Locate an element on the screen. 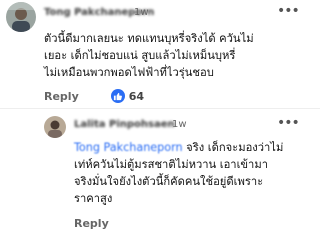 The width and height of the screenshot is (320, 242). comment-line: Tong Pakchaneporn จริง เด็กจะมองว่าไม่ is located at coordinates (179, 147).